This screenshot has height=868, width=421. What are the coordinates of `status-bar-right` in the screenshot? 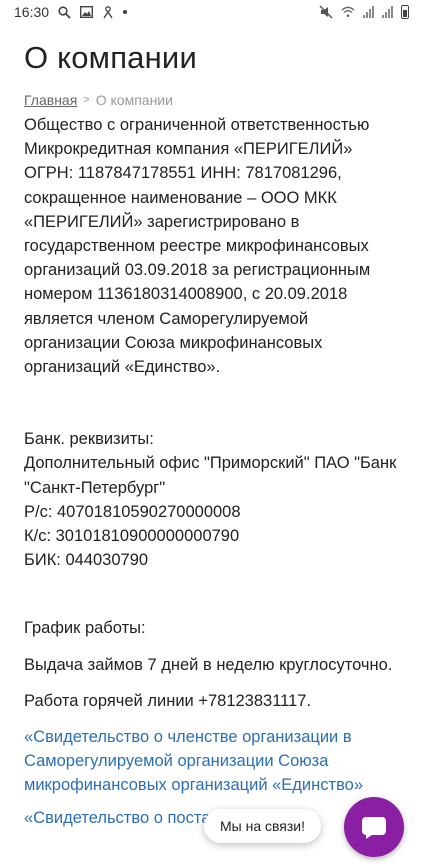 It's located at (364, 12).